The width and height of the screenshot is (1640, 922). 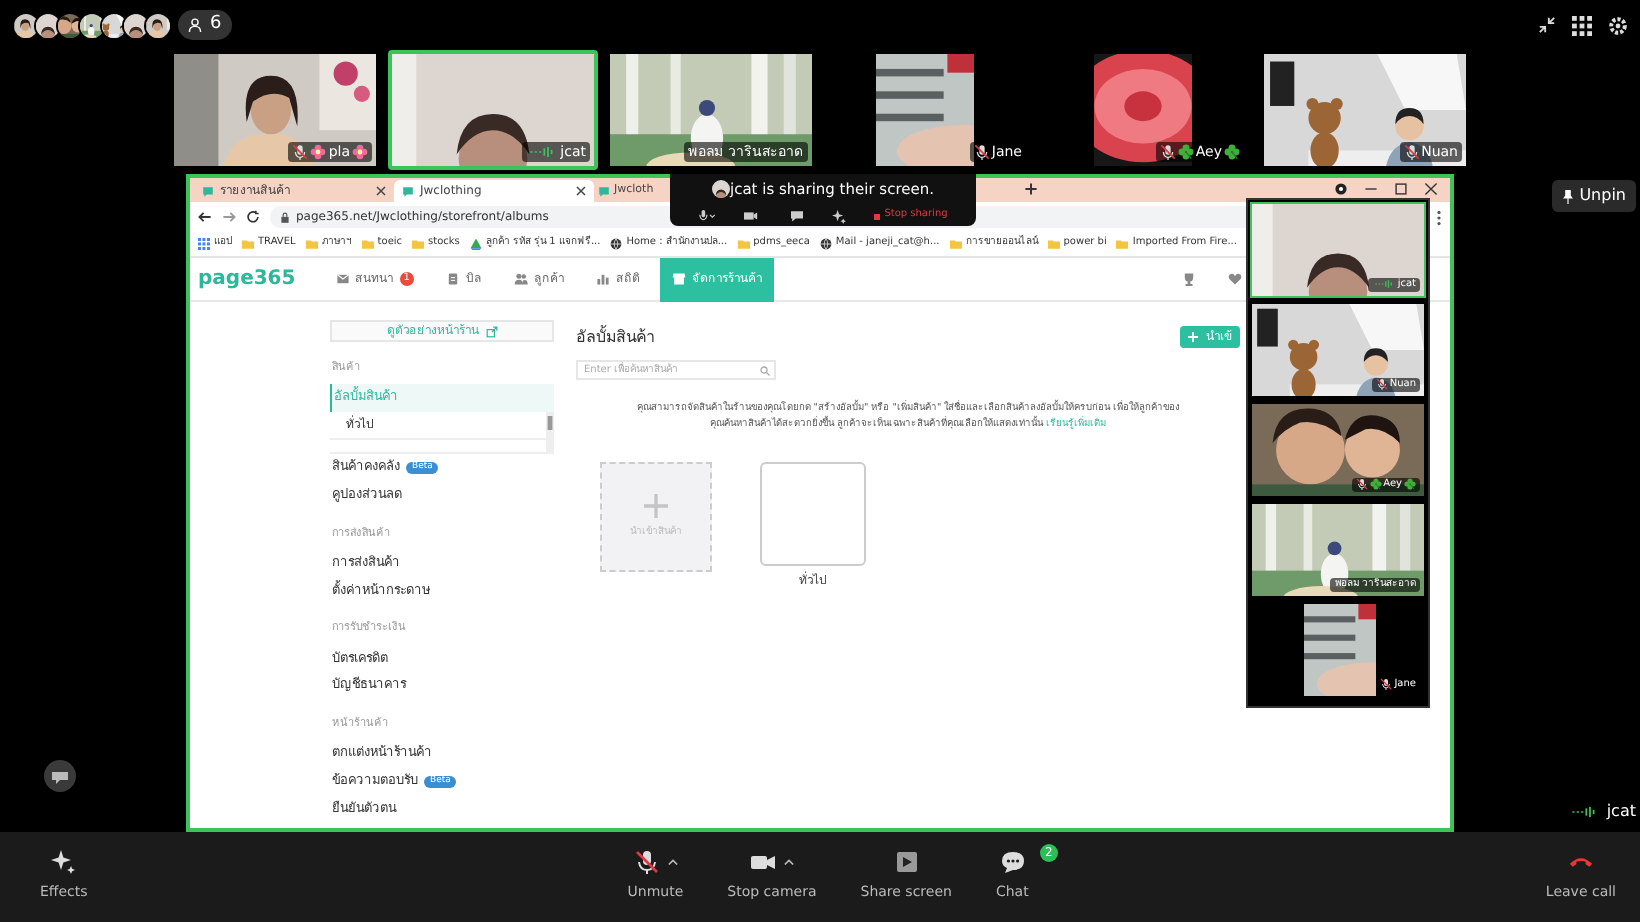 What do you see at coordinates (615, 338) in the screenshot?
I see `page-title: อัลบั้มสินค้า` at bounding box center [615, 338].